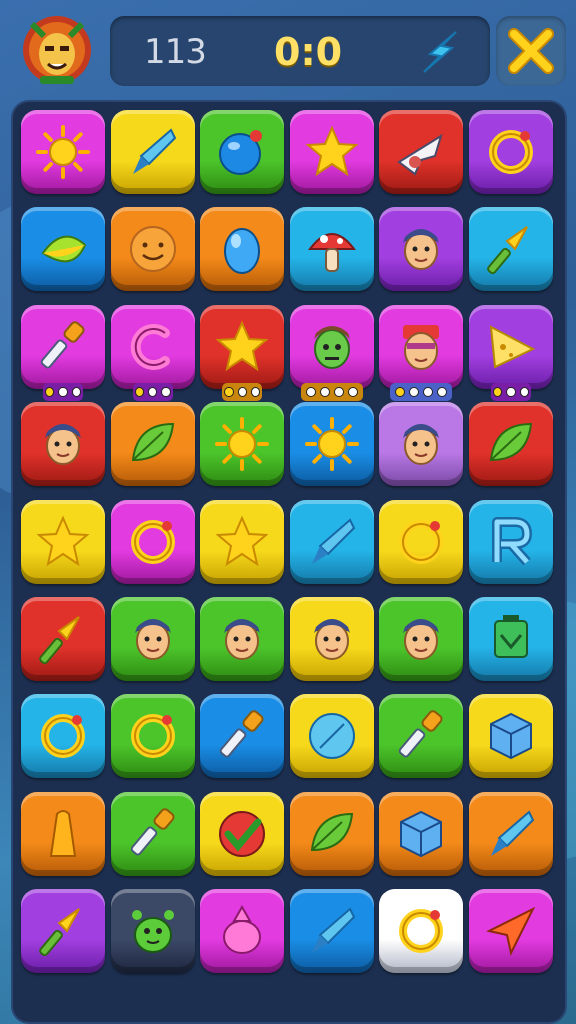 Image resolution: width=576 pixels, height=1024 pixels. What do you see at coordinates (175, 52) in the screenshot?
I see `moves-counter: 113` at bounding box center [175, 52].